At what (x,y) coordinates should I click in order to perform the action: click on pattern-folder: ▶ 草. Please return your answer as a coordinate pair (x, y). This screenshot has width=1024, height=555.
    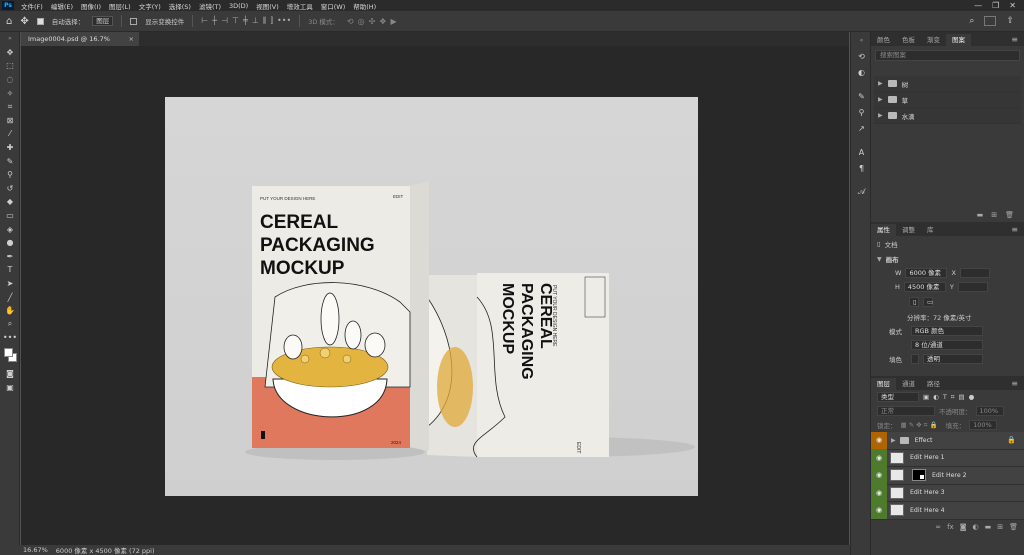
    Looking at the image, I should click on (947, 100).